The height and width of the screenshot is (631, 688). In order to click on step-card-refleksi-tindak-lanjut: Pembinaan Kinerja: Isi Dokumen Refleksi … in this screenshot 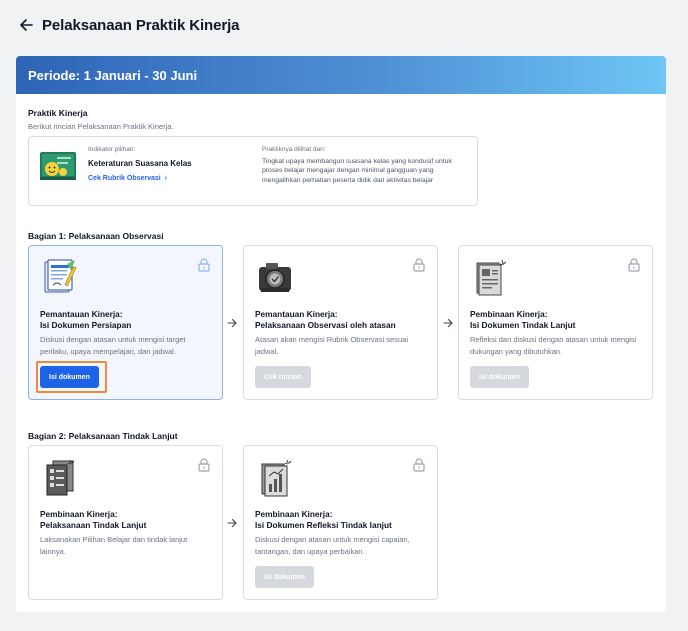, I will do `click(340, 522)`.